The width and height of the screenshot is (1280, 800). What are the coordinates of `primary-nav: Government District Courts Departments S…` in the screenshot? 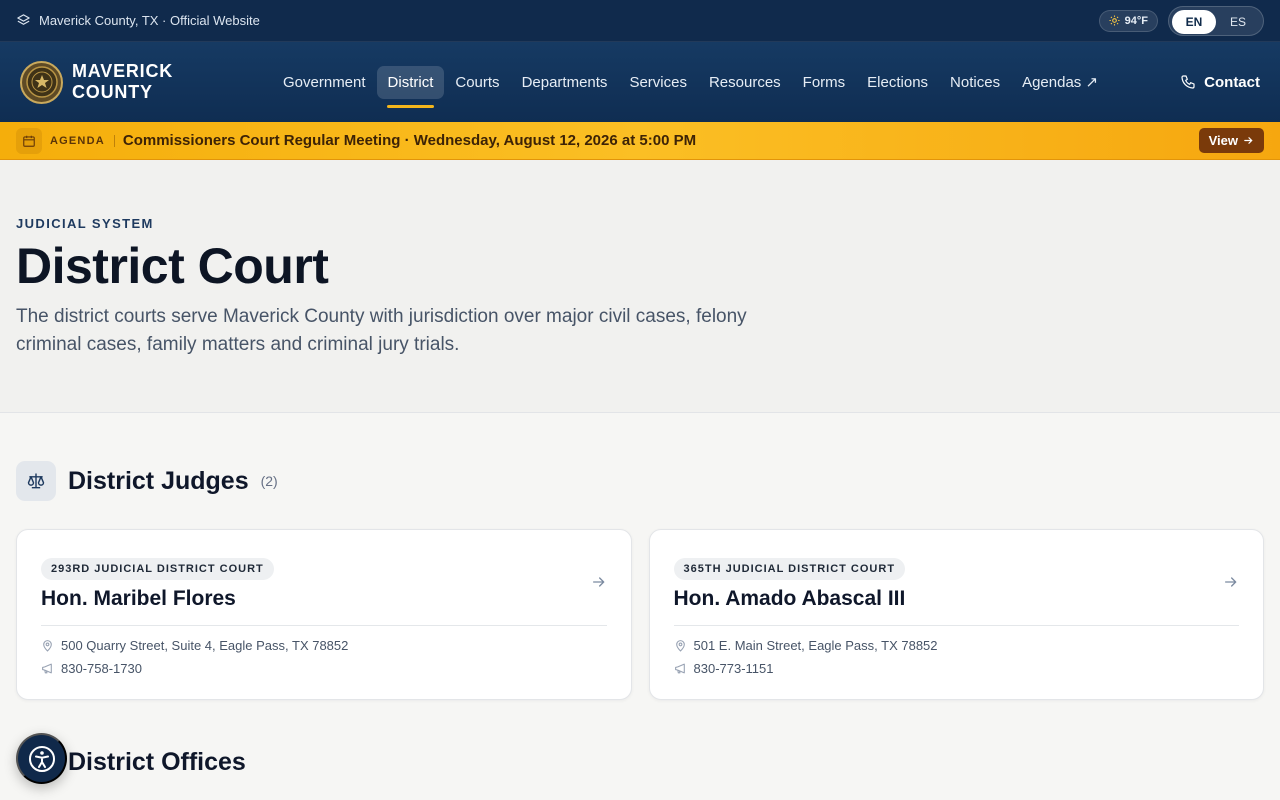 It's located at (690, 86).